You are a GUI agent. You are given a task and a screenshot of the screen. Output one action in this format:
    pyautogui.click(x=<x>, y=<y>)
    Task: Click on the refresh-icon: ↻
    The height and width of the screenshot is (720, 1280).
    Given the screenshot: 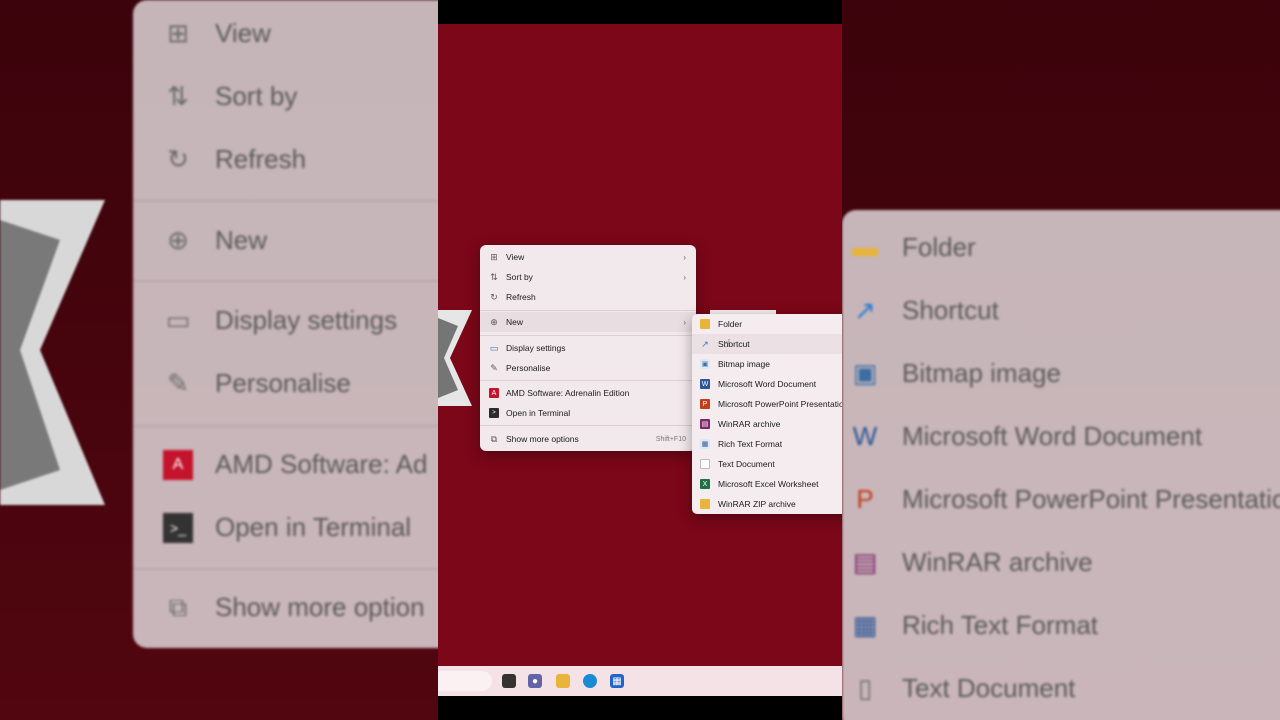 What is the action you would take?
    pyautogui.click(x=178, y=159)
    